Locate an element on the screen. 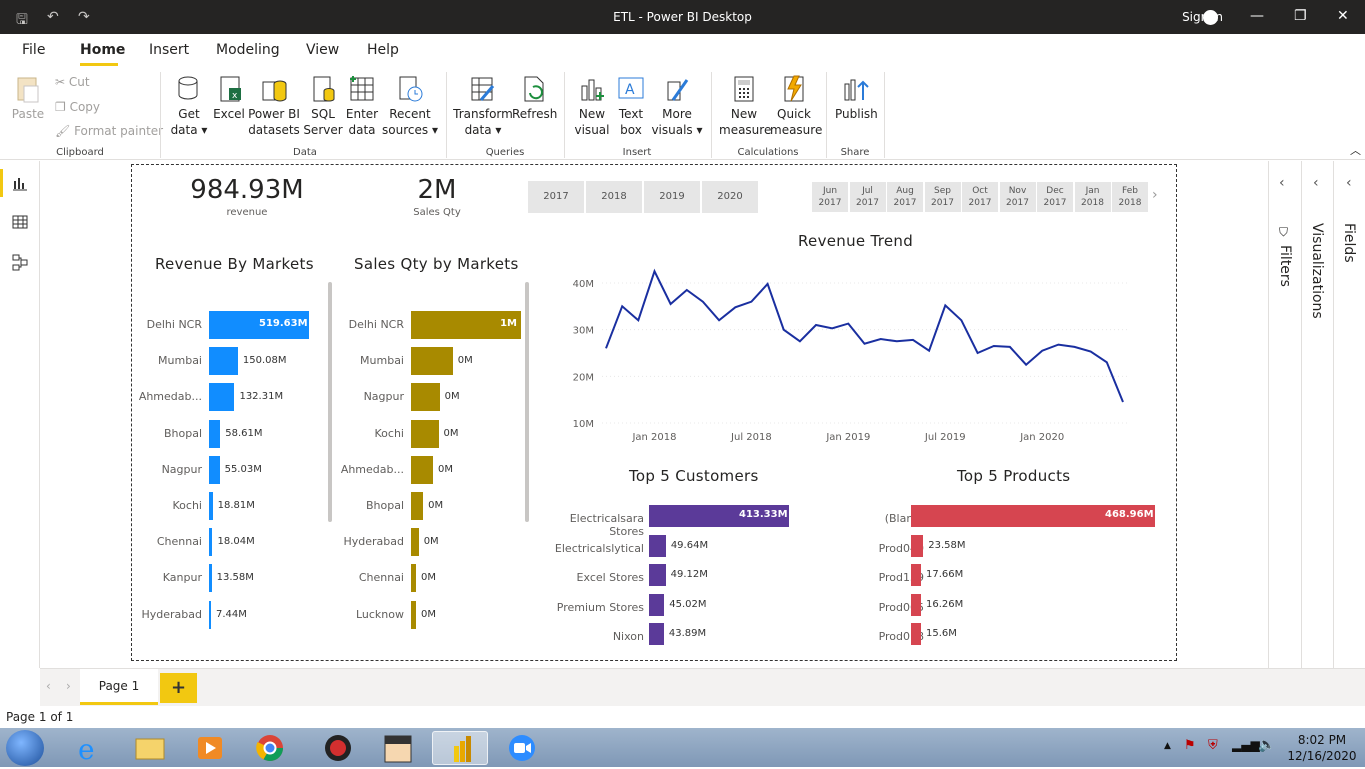 The height and width of the screenshot is (769, 1365). close-icon: ✕ is located at coordinates (1343, 16).